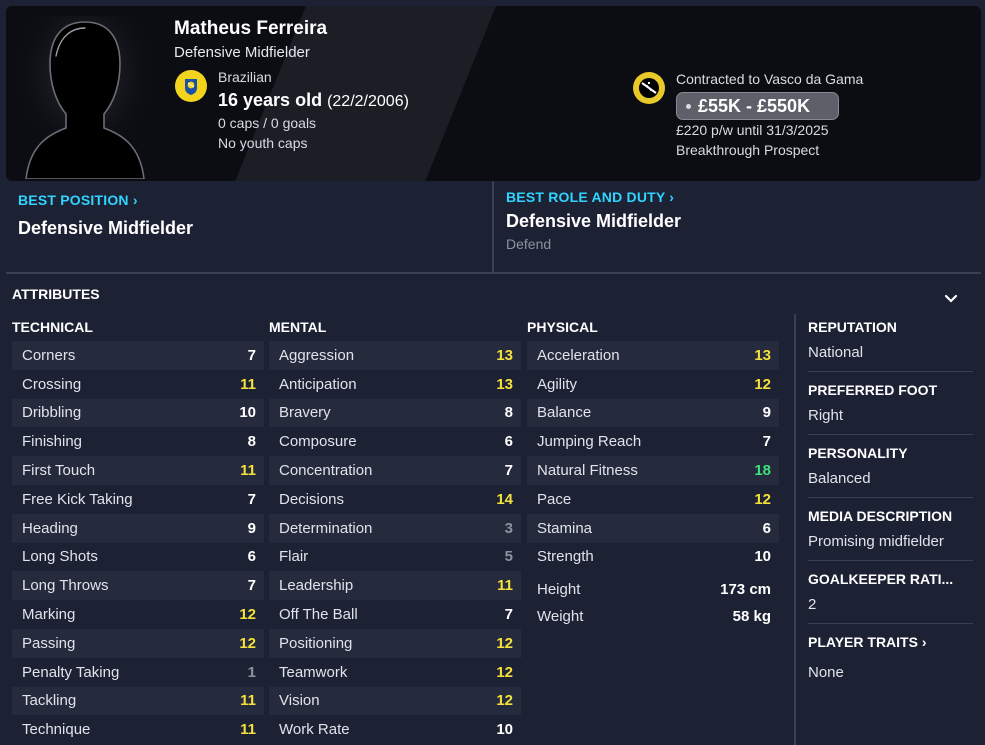 The width and height of the screenshot is (985, 745). What do you see at coordinates (52, 413) in the screenshot?
I see `attribute-name: Dribbling` at bounding box center [52, 413].